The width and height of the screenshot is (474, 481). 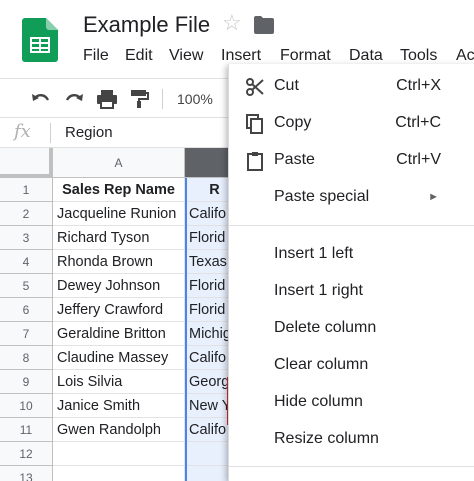 What do you see at coordinates (294, 159) in the screenshot?
I see `paste-label: Paste` at bounding box center [294, 159].